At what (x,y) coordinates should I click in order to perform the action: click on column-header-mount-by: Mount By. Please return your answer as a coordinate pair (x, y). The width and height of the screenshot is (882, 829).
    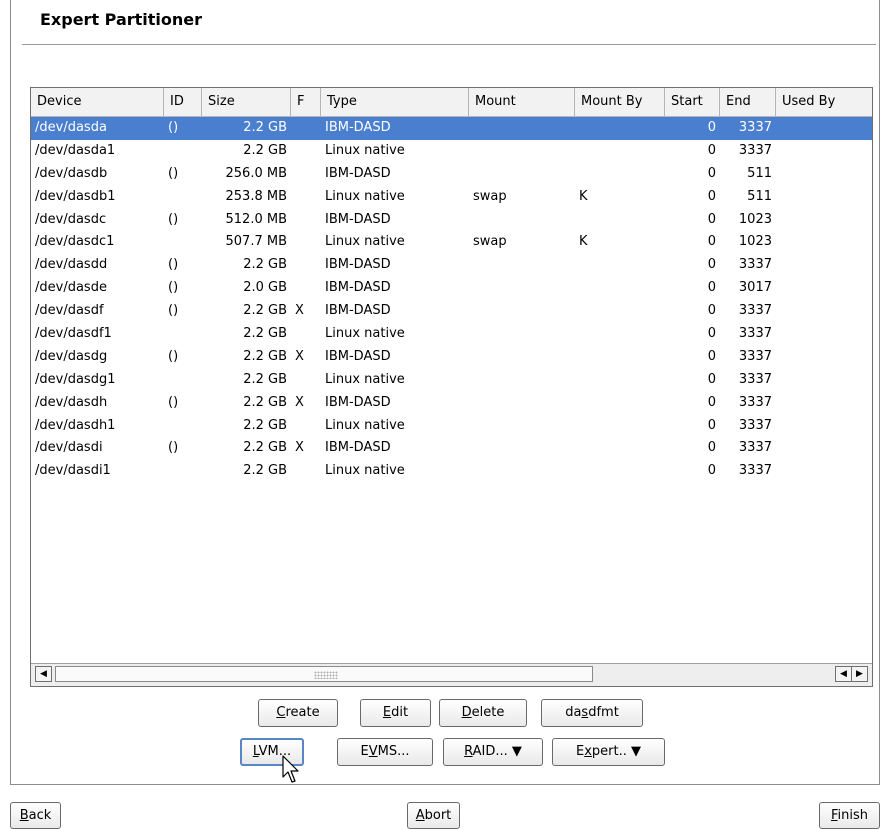
    Looking at the image, I should click on (620, 102).